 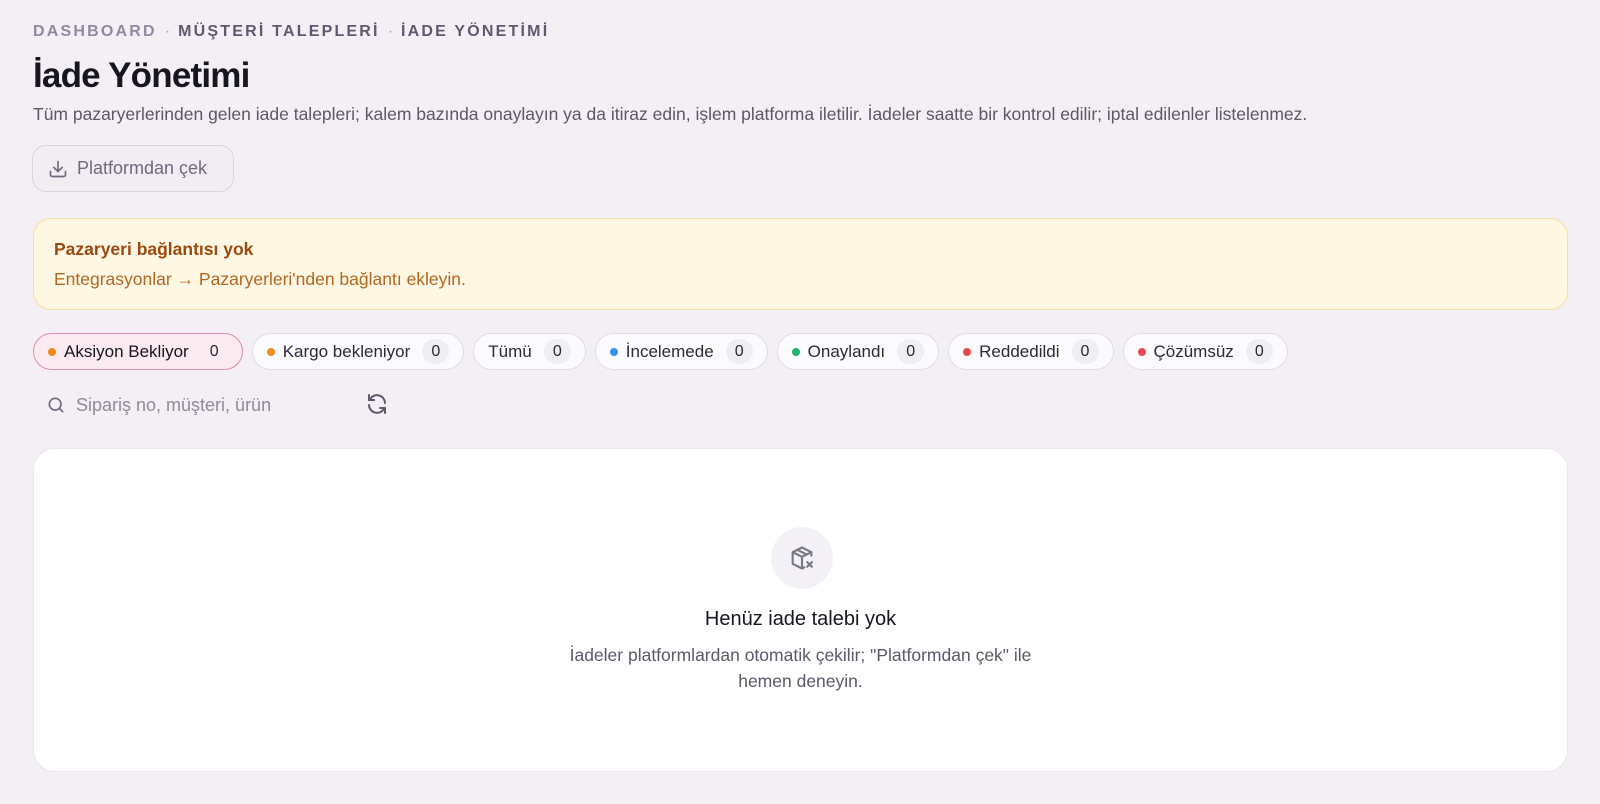 I want to click on empty-state-icon, so click(x=802, y=558).